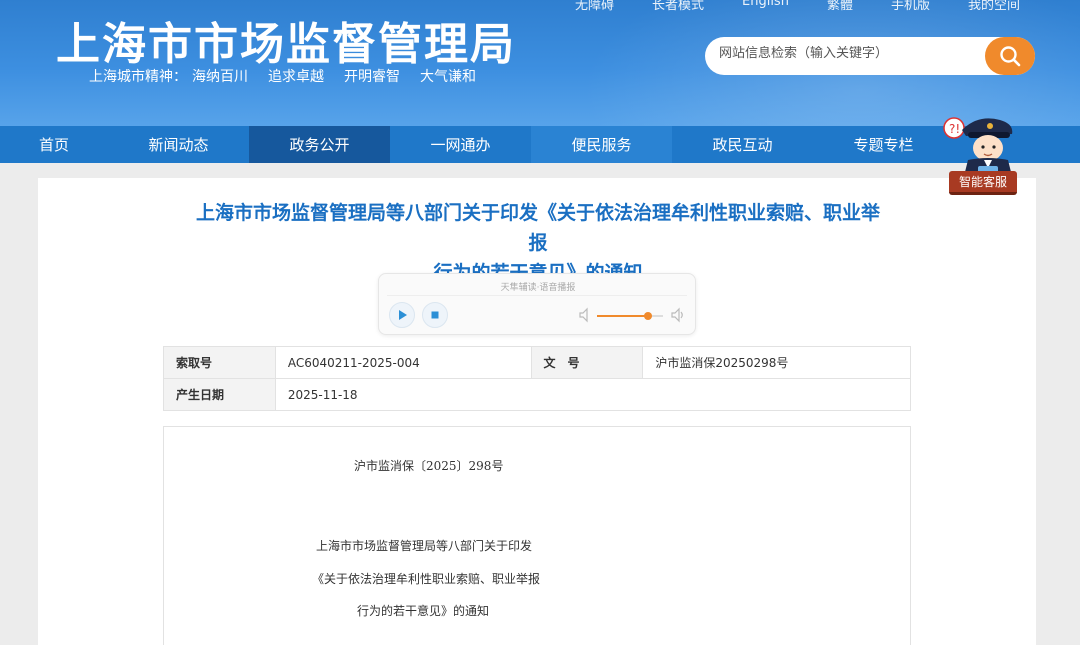 Image resolution: width=1080 pixels, height=645 pixels. Describe the element at coordinates (448, 77) in the screenshot. I see `slogan-item: 大气谦和` at that location.